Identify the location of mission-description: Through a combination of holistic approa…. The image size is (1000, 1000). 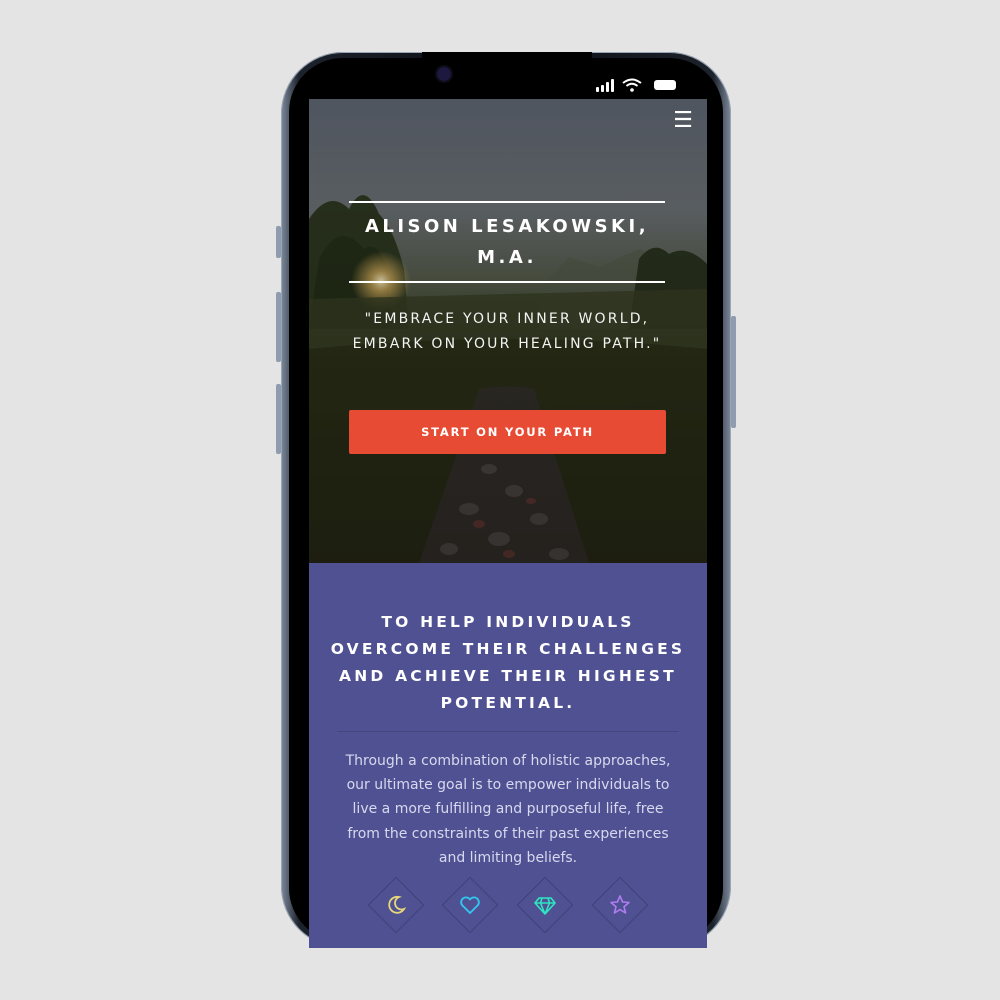
(508, 809).